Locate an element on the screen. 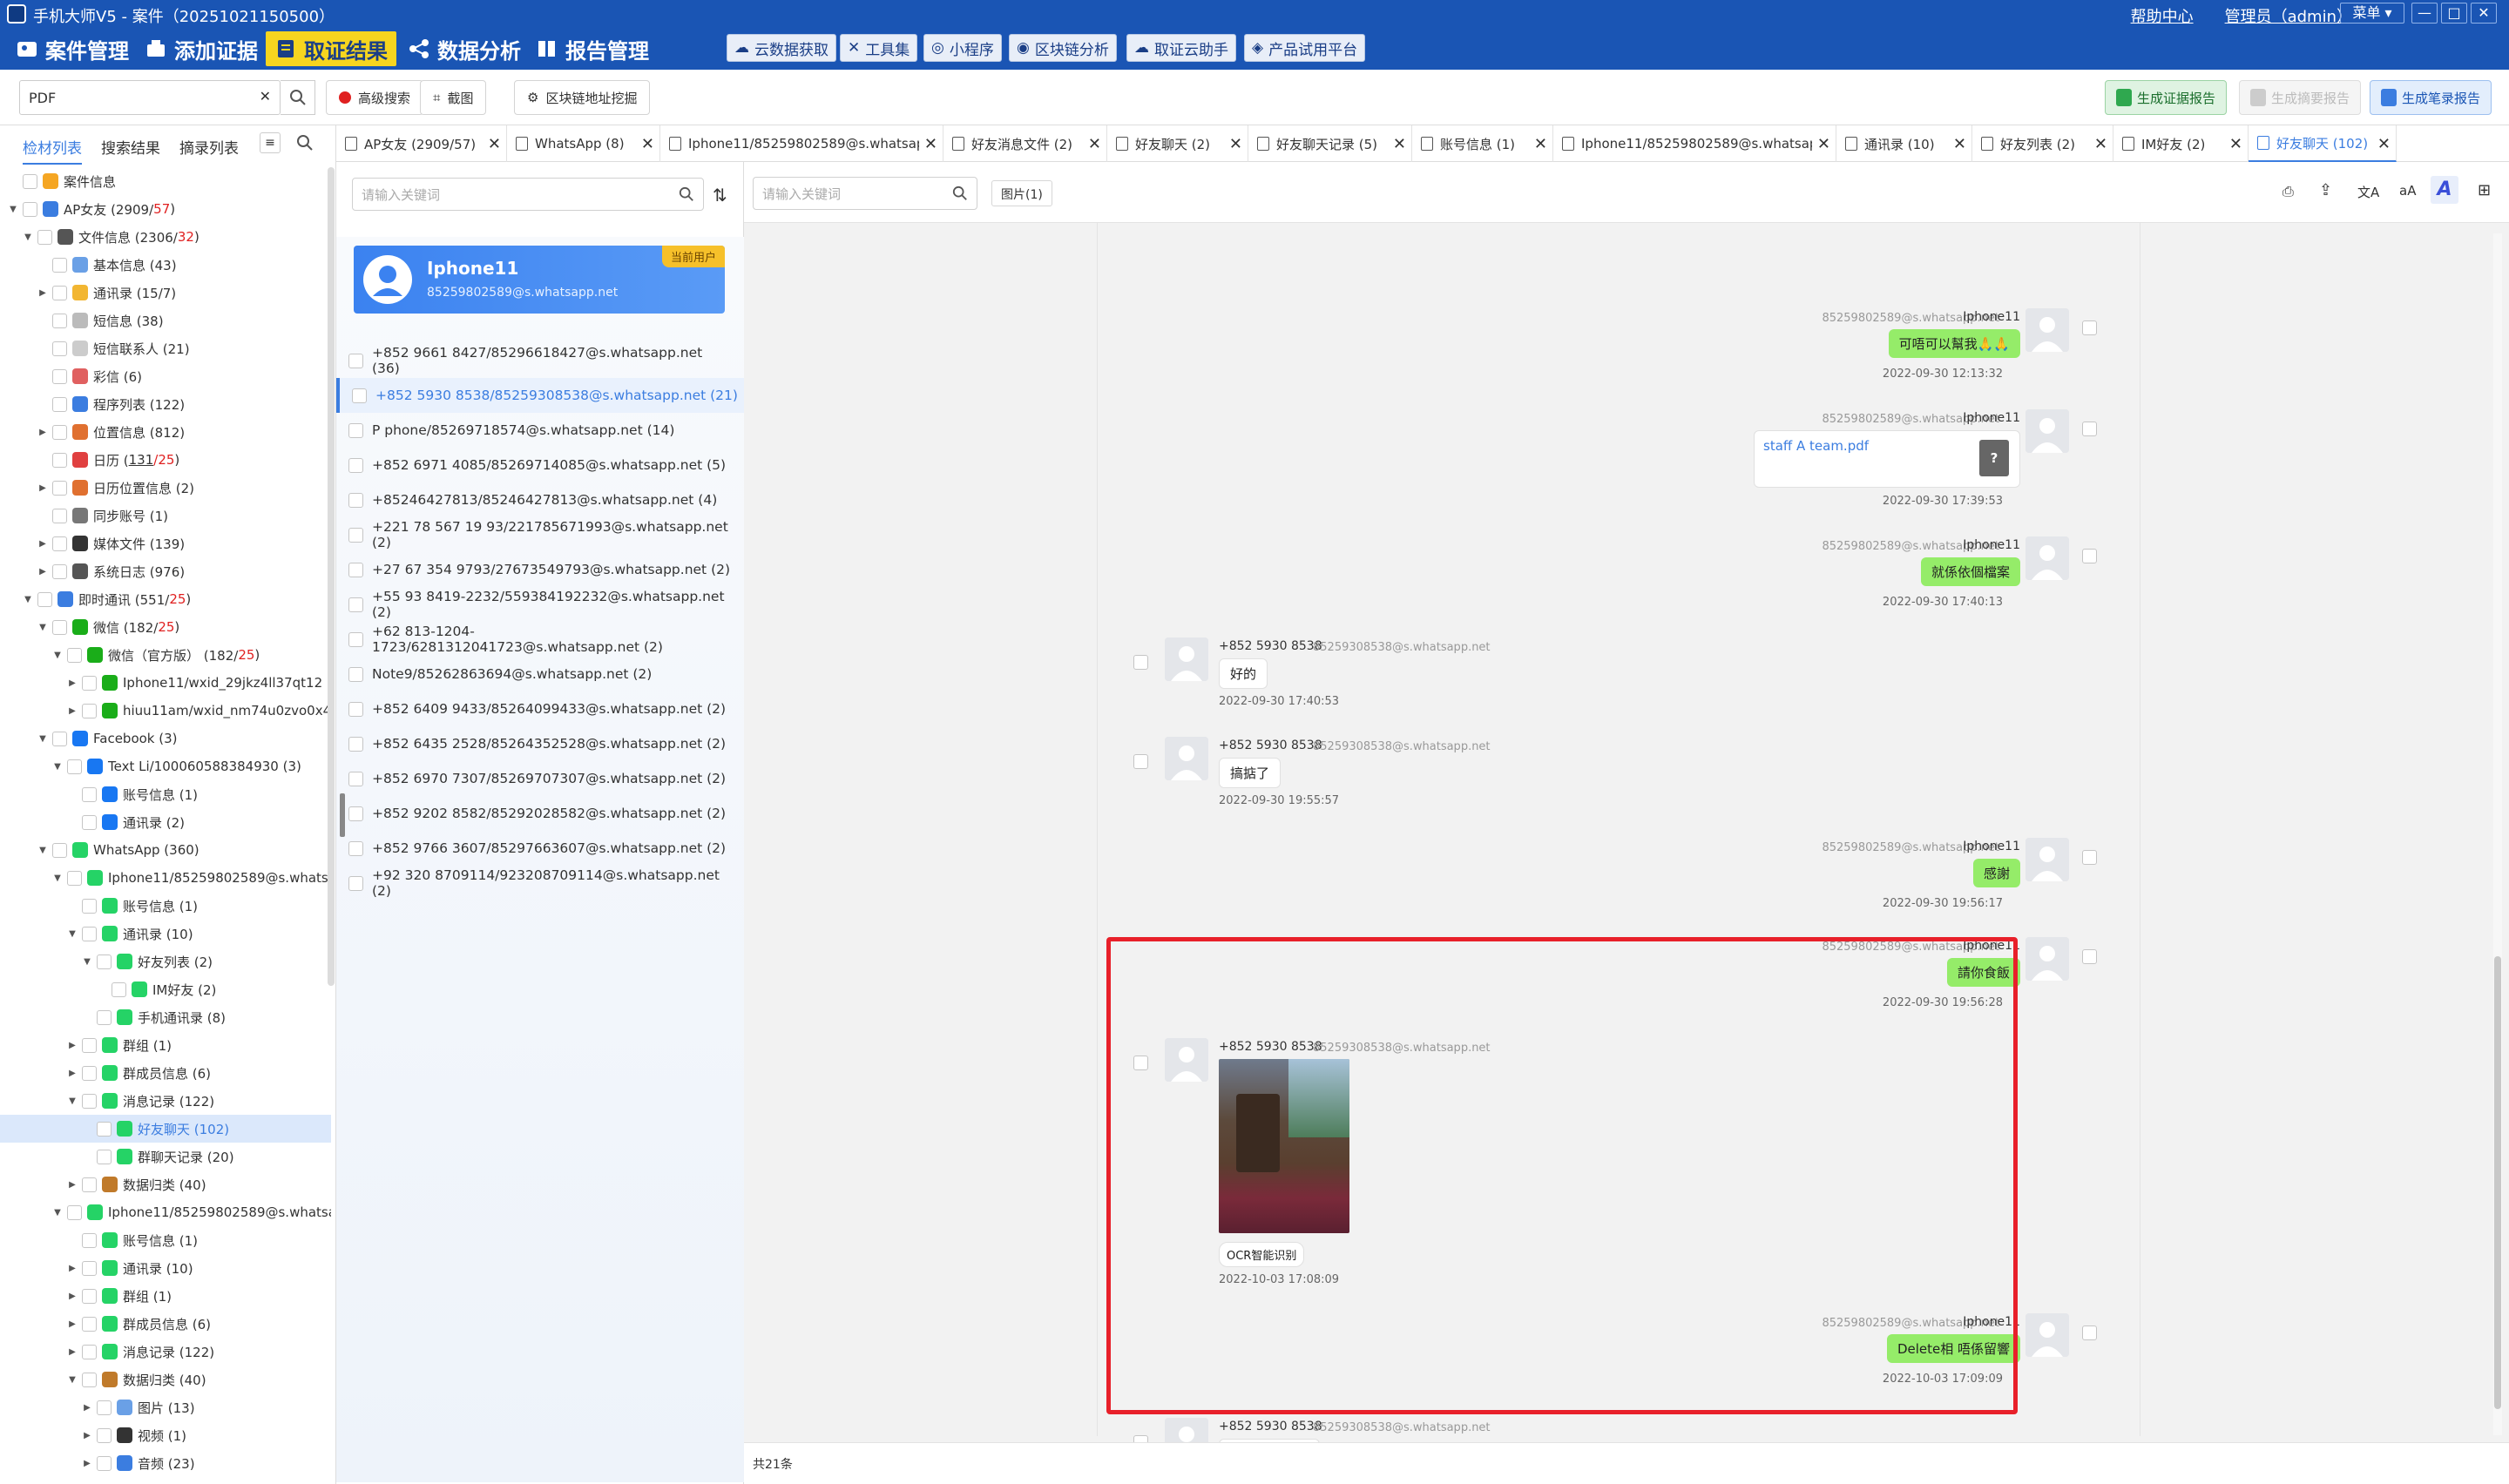 Image resolution: width=2509 pixels, height=1484 pixels. tree-item: 基本信息 (43) is located at coordinates (165, 265).